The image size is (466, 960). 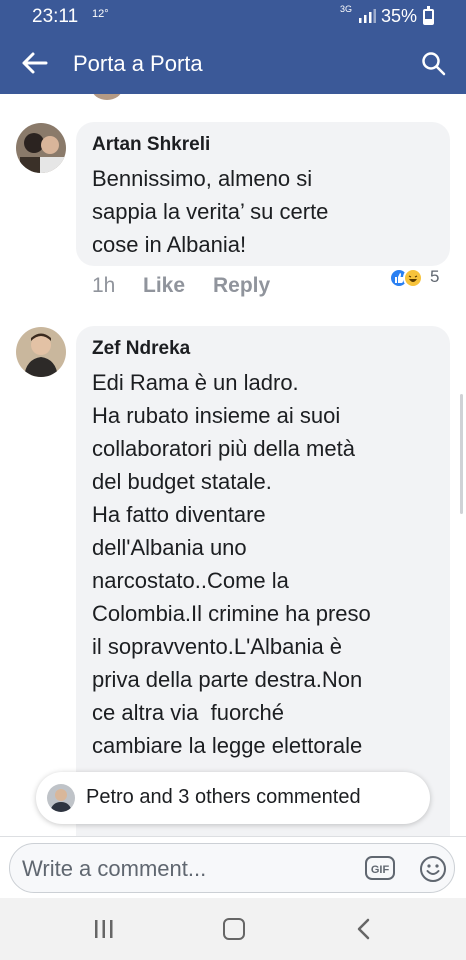 What do you see at coordinates (169, 547) in the screenshot?
I see `comment-line: dell'Albania uno` at bounding box center [169, 547].